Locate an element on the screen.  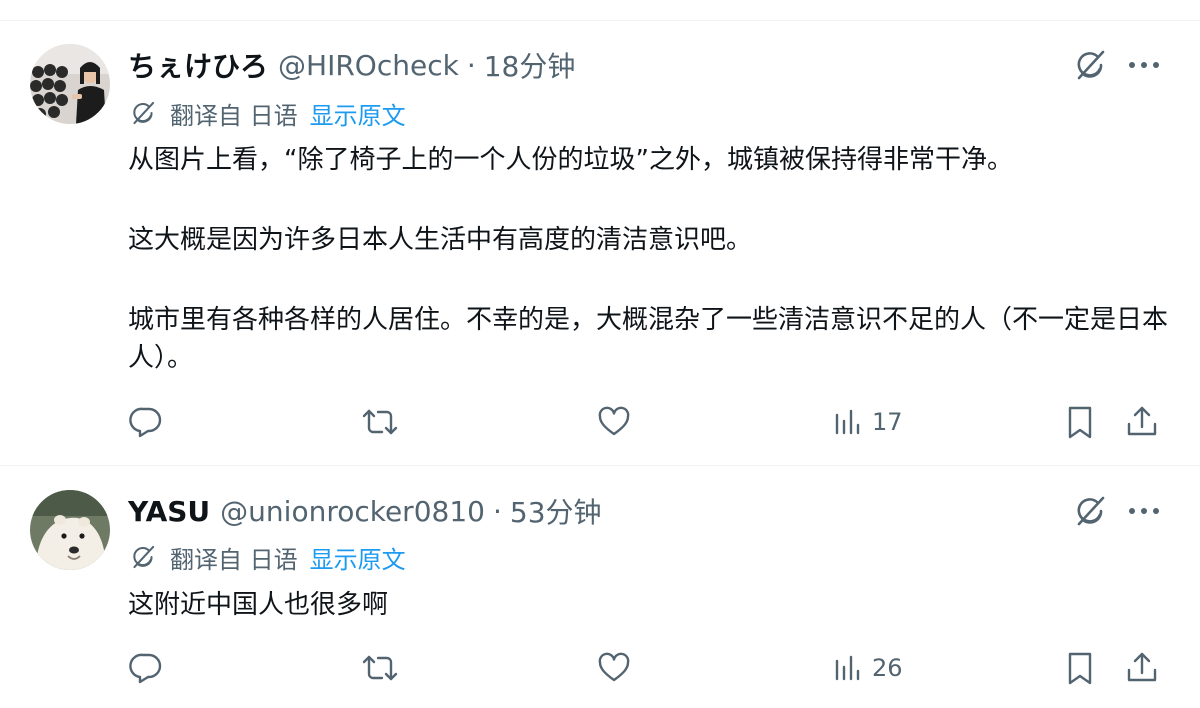
tweet-paragraph: 这附近中国人也很多啊 is located at coordinates (258, 605).